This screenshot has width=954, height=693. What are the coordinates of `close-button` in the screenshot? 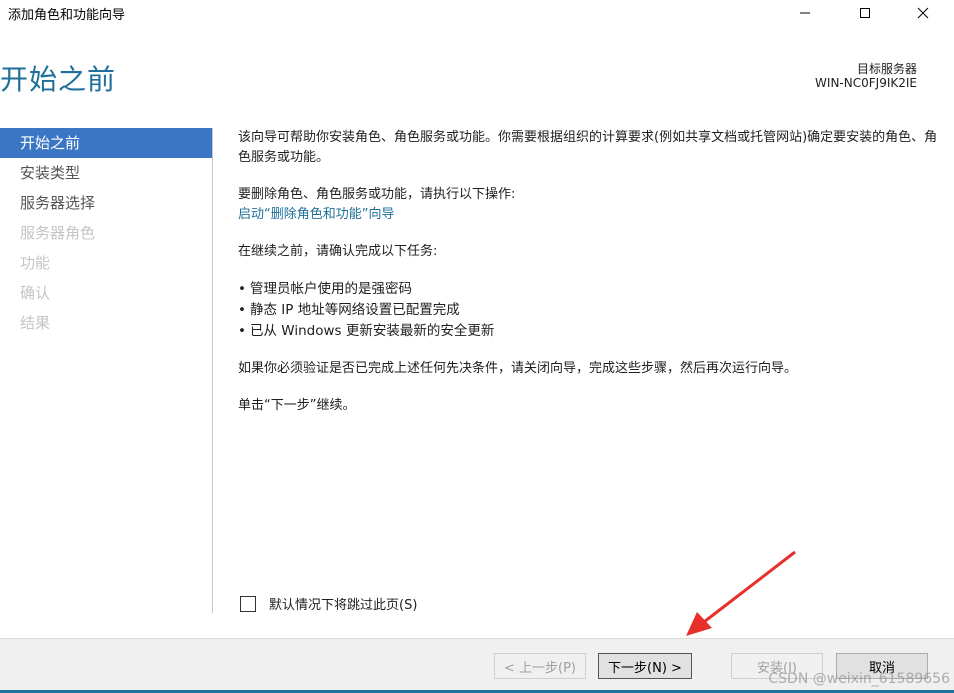 It's located at (923, 13).